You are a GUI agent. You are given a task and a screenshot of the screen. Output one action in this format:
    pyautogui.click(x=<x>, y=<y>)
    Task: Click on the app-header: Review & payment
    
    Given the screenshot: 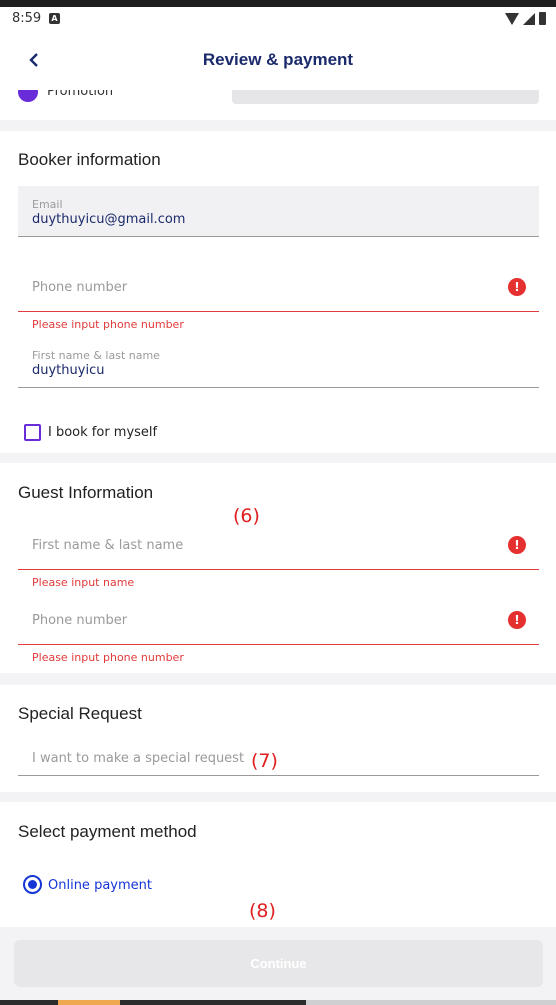 What is the action you would take?
    pyautogui.click(x=278, y=61)
    